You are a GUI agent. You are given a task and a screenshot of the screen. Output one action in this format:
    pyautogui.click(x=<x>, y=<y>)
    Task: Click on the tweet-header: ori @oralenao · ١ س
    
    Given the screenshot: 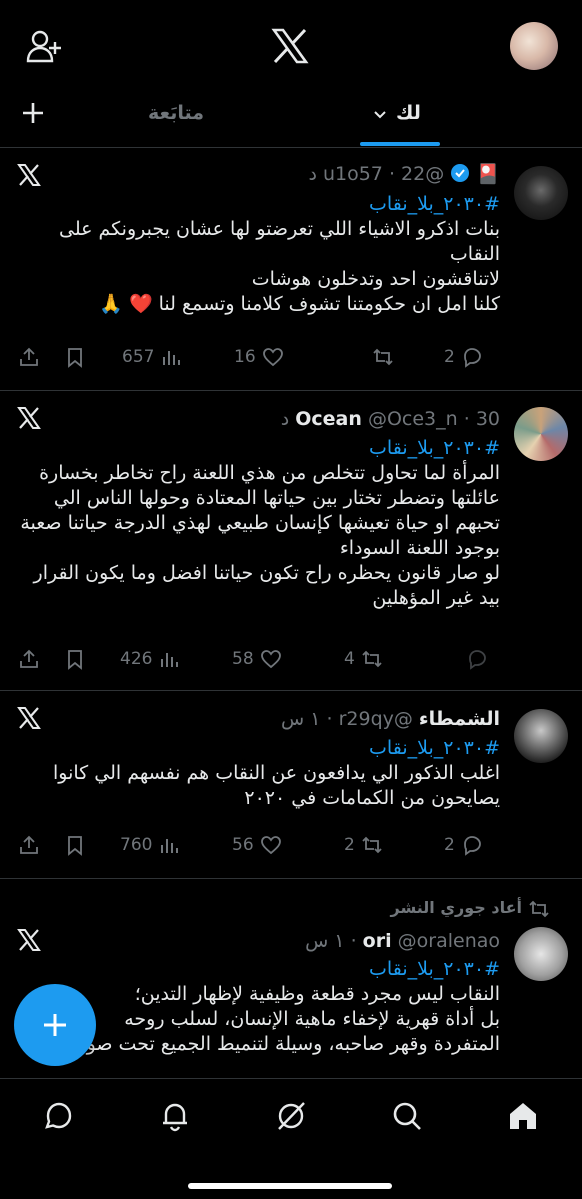 What is the action you would take?
    pyautogui.click(x=402, y=941)
    